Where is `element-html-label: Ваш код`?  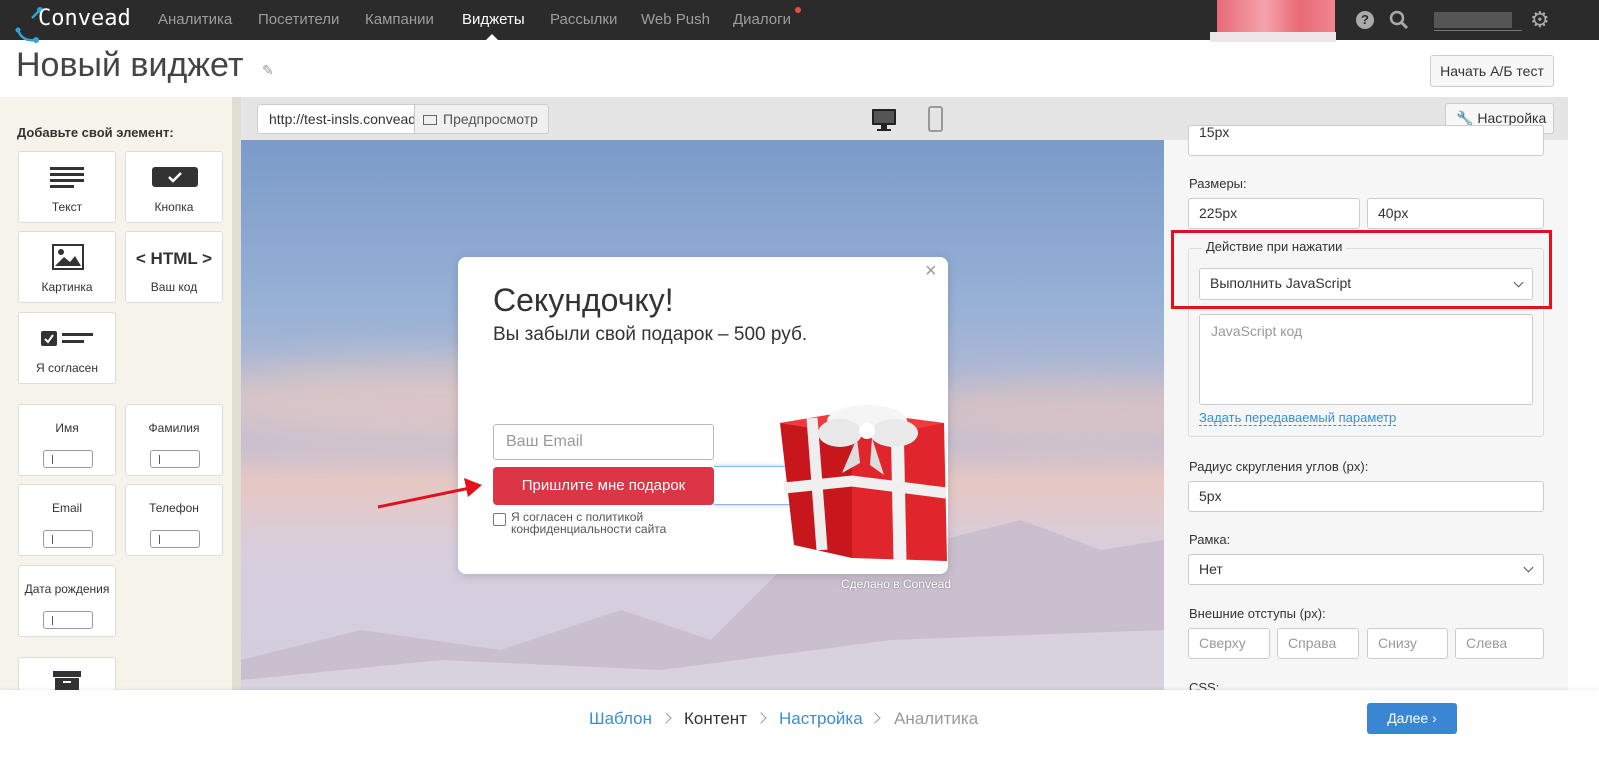 element-html-label: Ваш код is located at coordinates (174, 287).